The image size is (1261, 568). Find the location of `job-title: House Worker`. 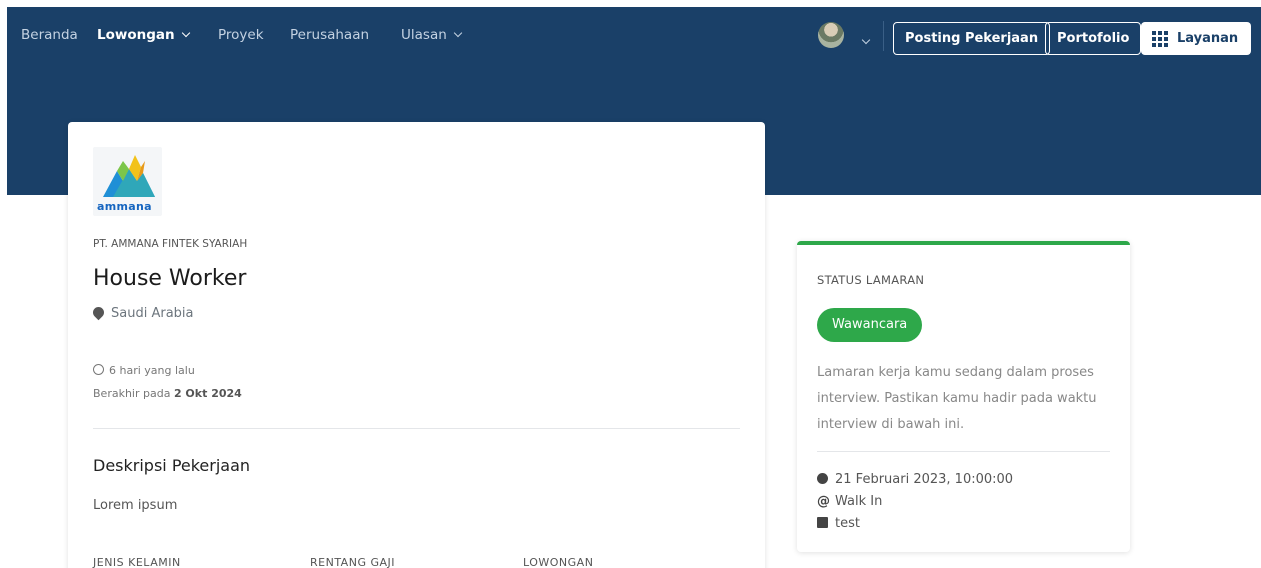

job-title: House Worker is located at coordinates (170, 278).